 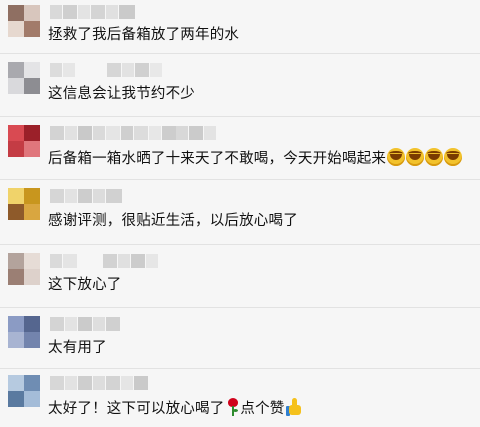 What do you see at coordinates (196, 133) in the screenshot?
I see `username-extra` at bounding box center [196, 133].